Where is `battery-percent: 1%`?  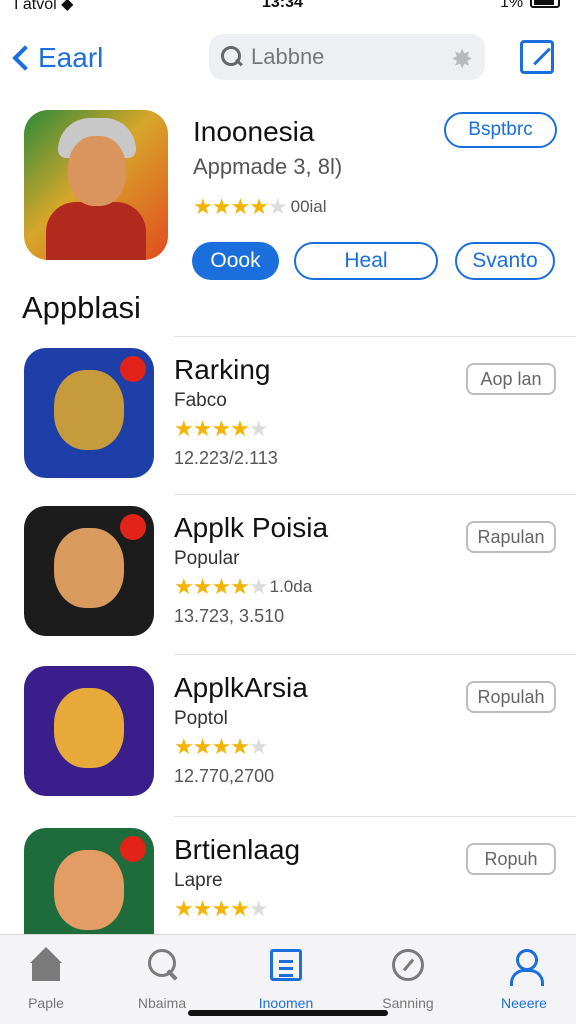
battery-percent: 1% is located at coordinates (512, 5).